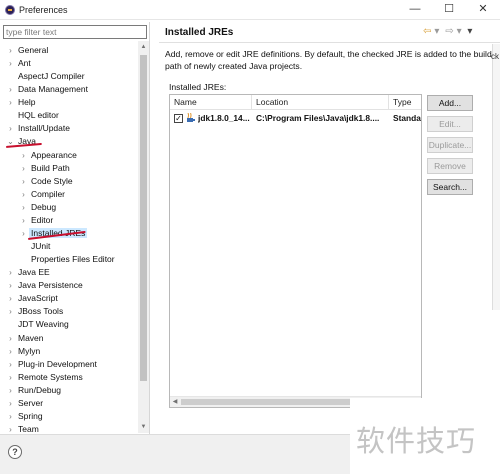 This screenshot has width=500, height=474. I want to click on tree-item-label: Install/Update, so click(44, 128).